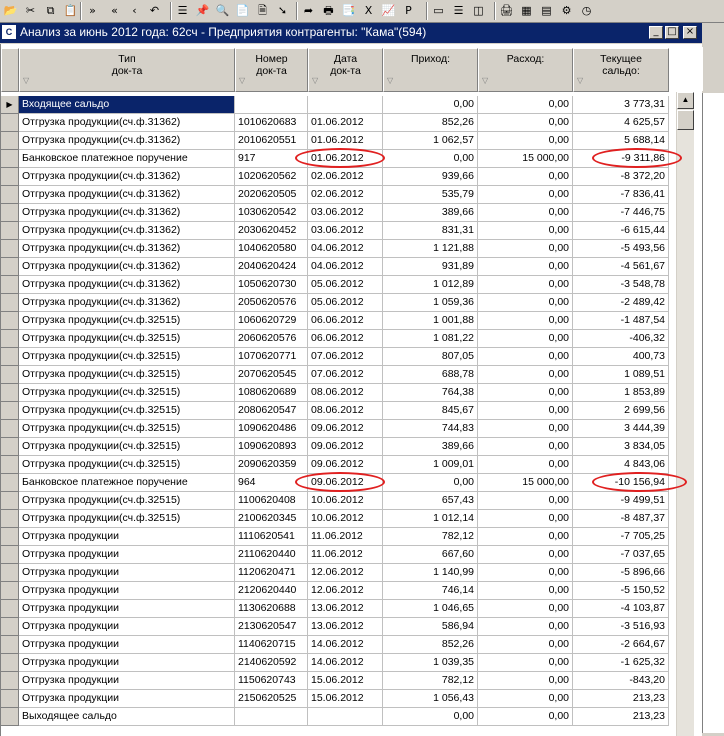  What do you see at coordinates (621, 681) in the screenshot?
I see `col-balance-cell: -843,20` at bounding box center [621, 681].